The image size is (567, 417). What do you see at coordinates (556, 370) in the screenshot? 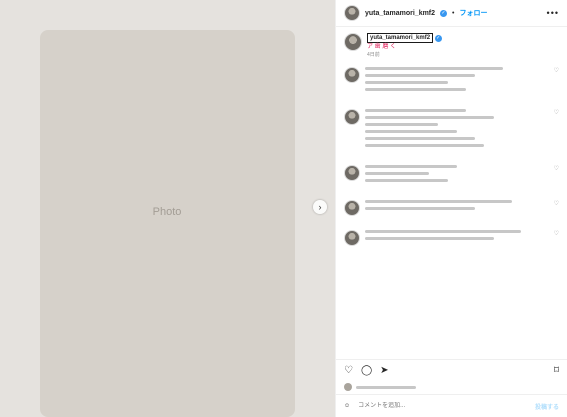
I see `bookmark-icon: ⌑` at bounding box center [556, 370].